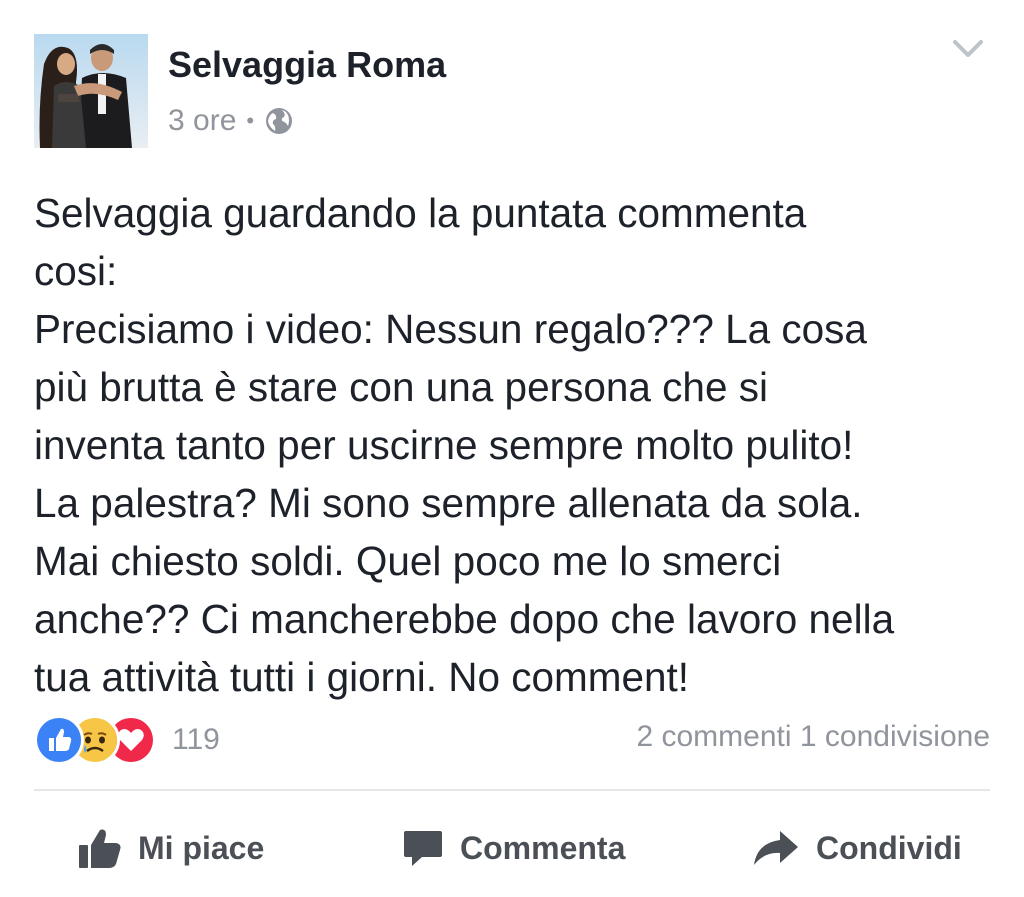  What do you see at coordinates (59, 740) in the screenshot?
I see `like-reaction-icon` at bounding box center [59, 740].